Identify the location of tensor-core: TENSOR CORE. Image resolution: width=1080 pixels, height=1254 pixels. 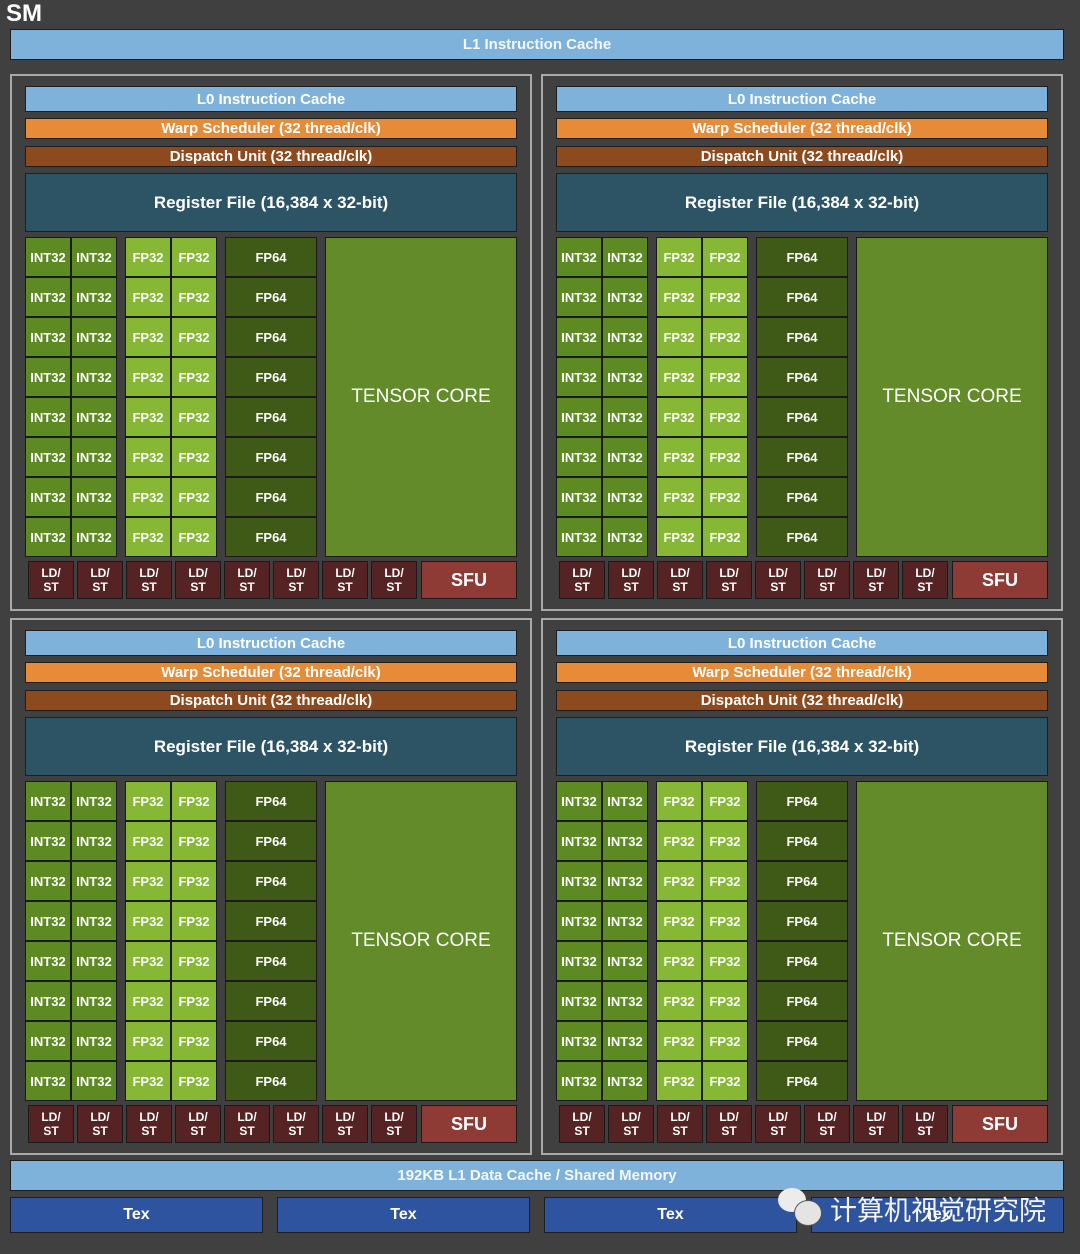
(421, 941).